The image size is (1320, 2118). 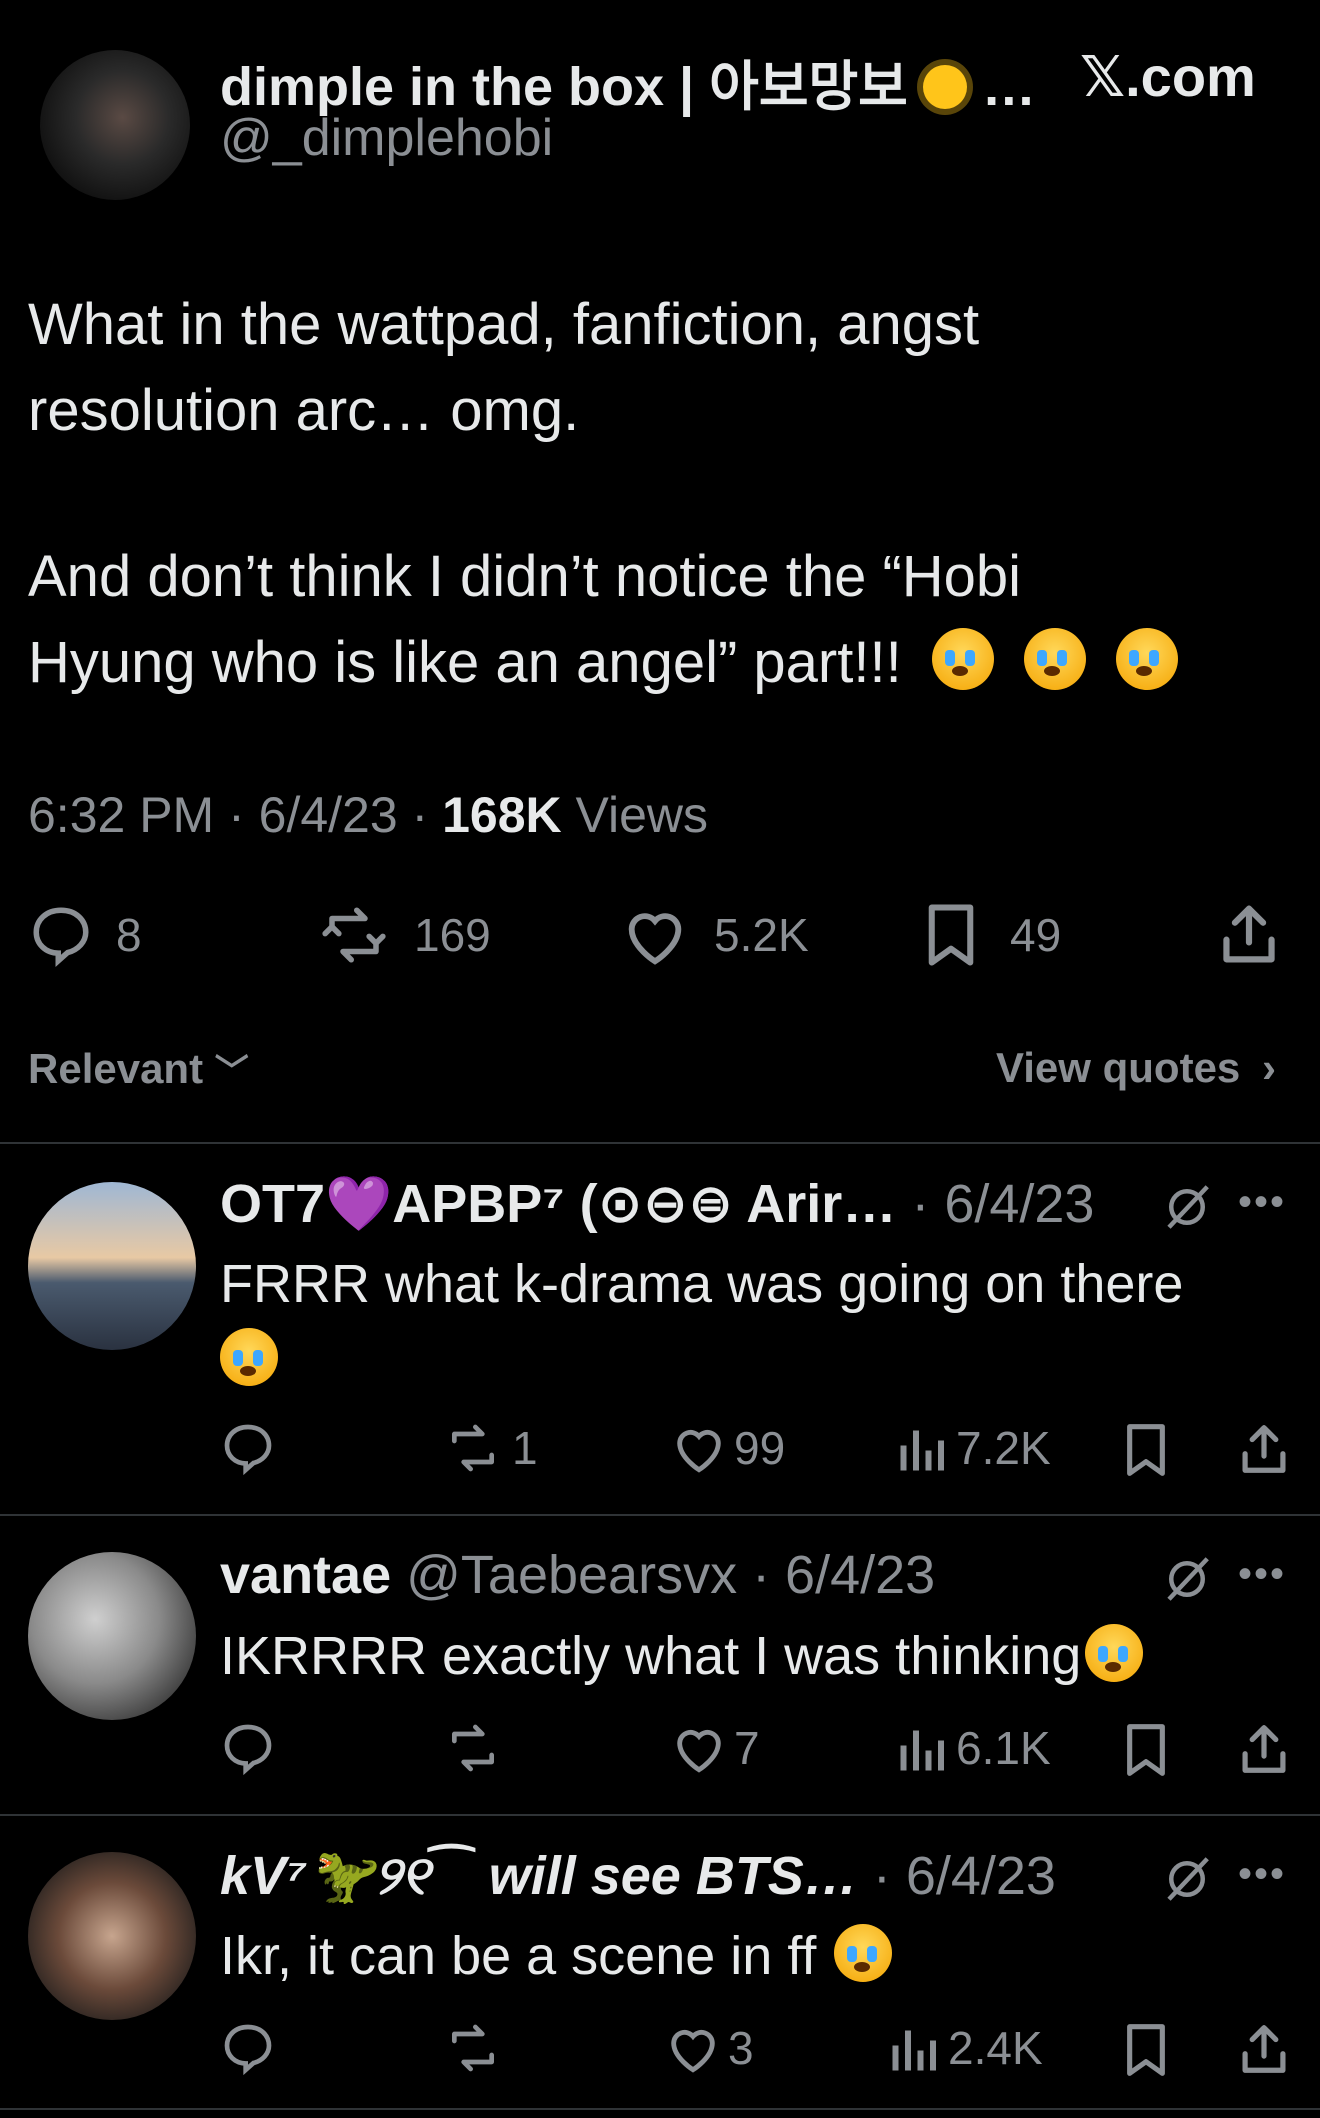 I want to click on reply-author-name: vantae, so click(x=305, y=1575).